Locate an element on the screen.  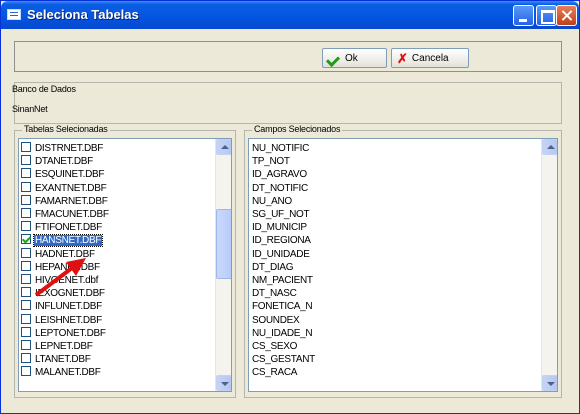
table-name: EXANTNET.DBF is located at coordinates (71, 188).